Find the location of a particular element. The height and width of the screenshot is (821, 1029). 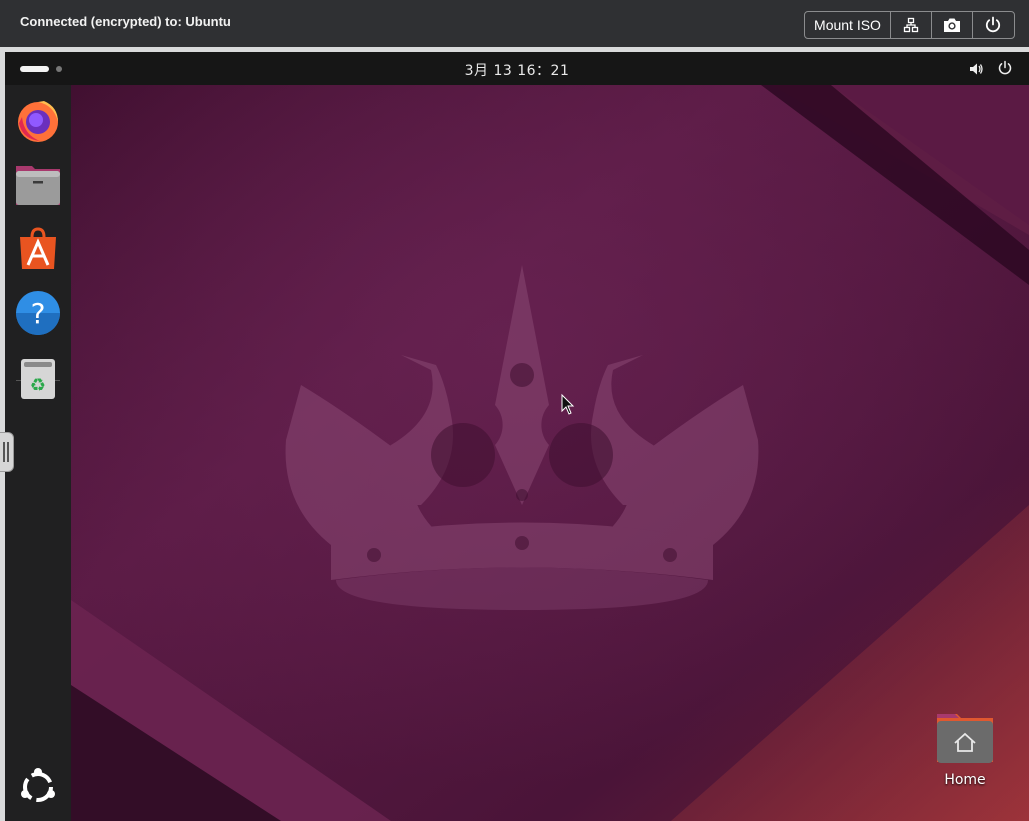

camera-icon is located at coordinates (952, 25).